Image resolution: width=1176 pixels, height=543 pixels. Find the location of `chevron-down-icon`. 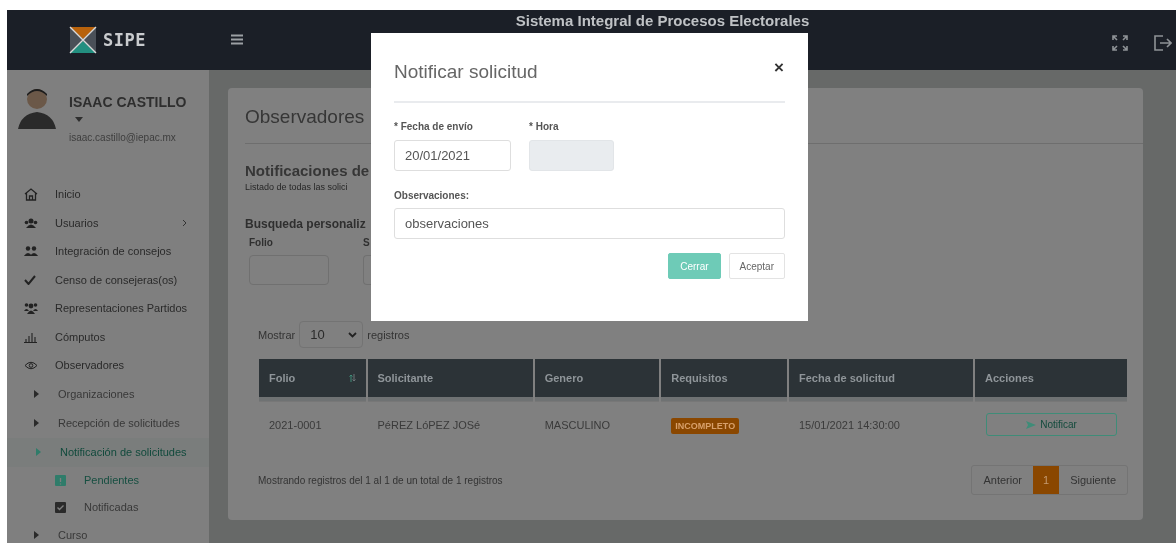

chevron-down-icon is located at coordinates (353, 334).